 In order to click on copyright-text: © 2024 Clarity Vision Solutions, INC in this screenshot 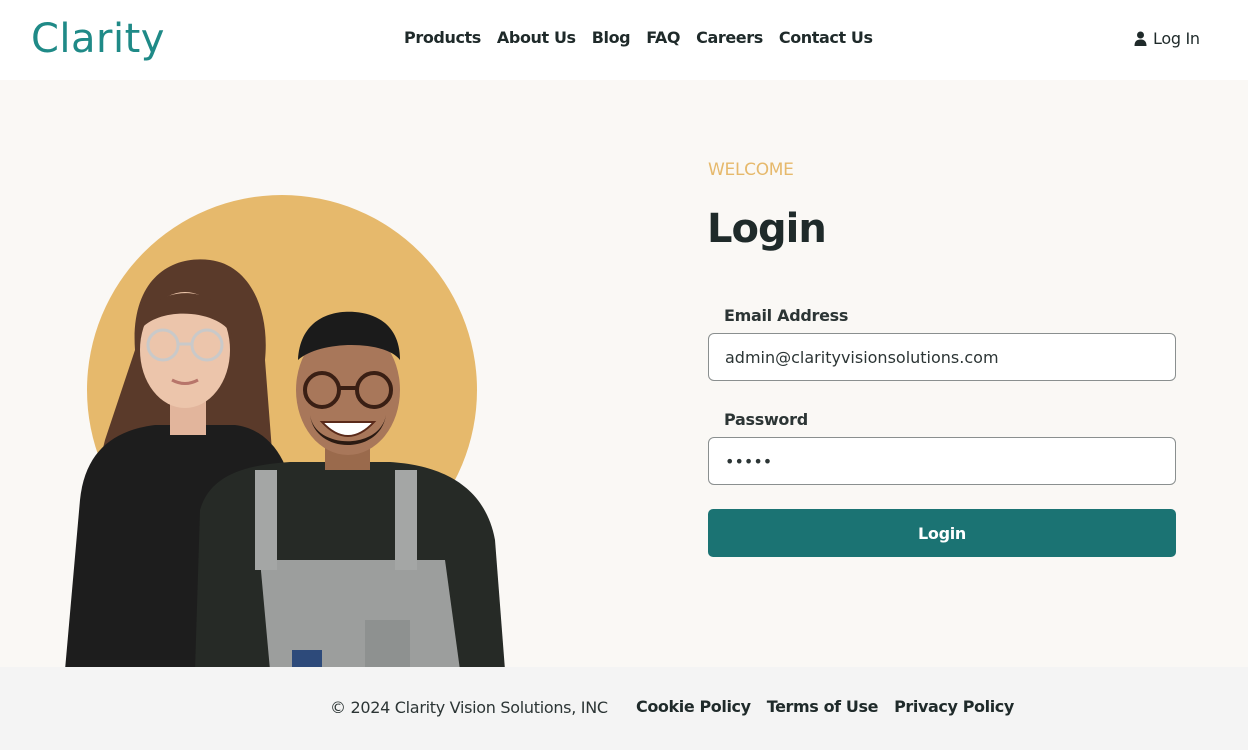, I will do `click(469, 707)`.